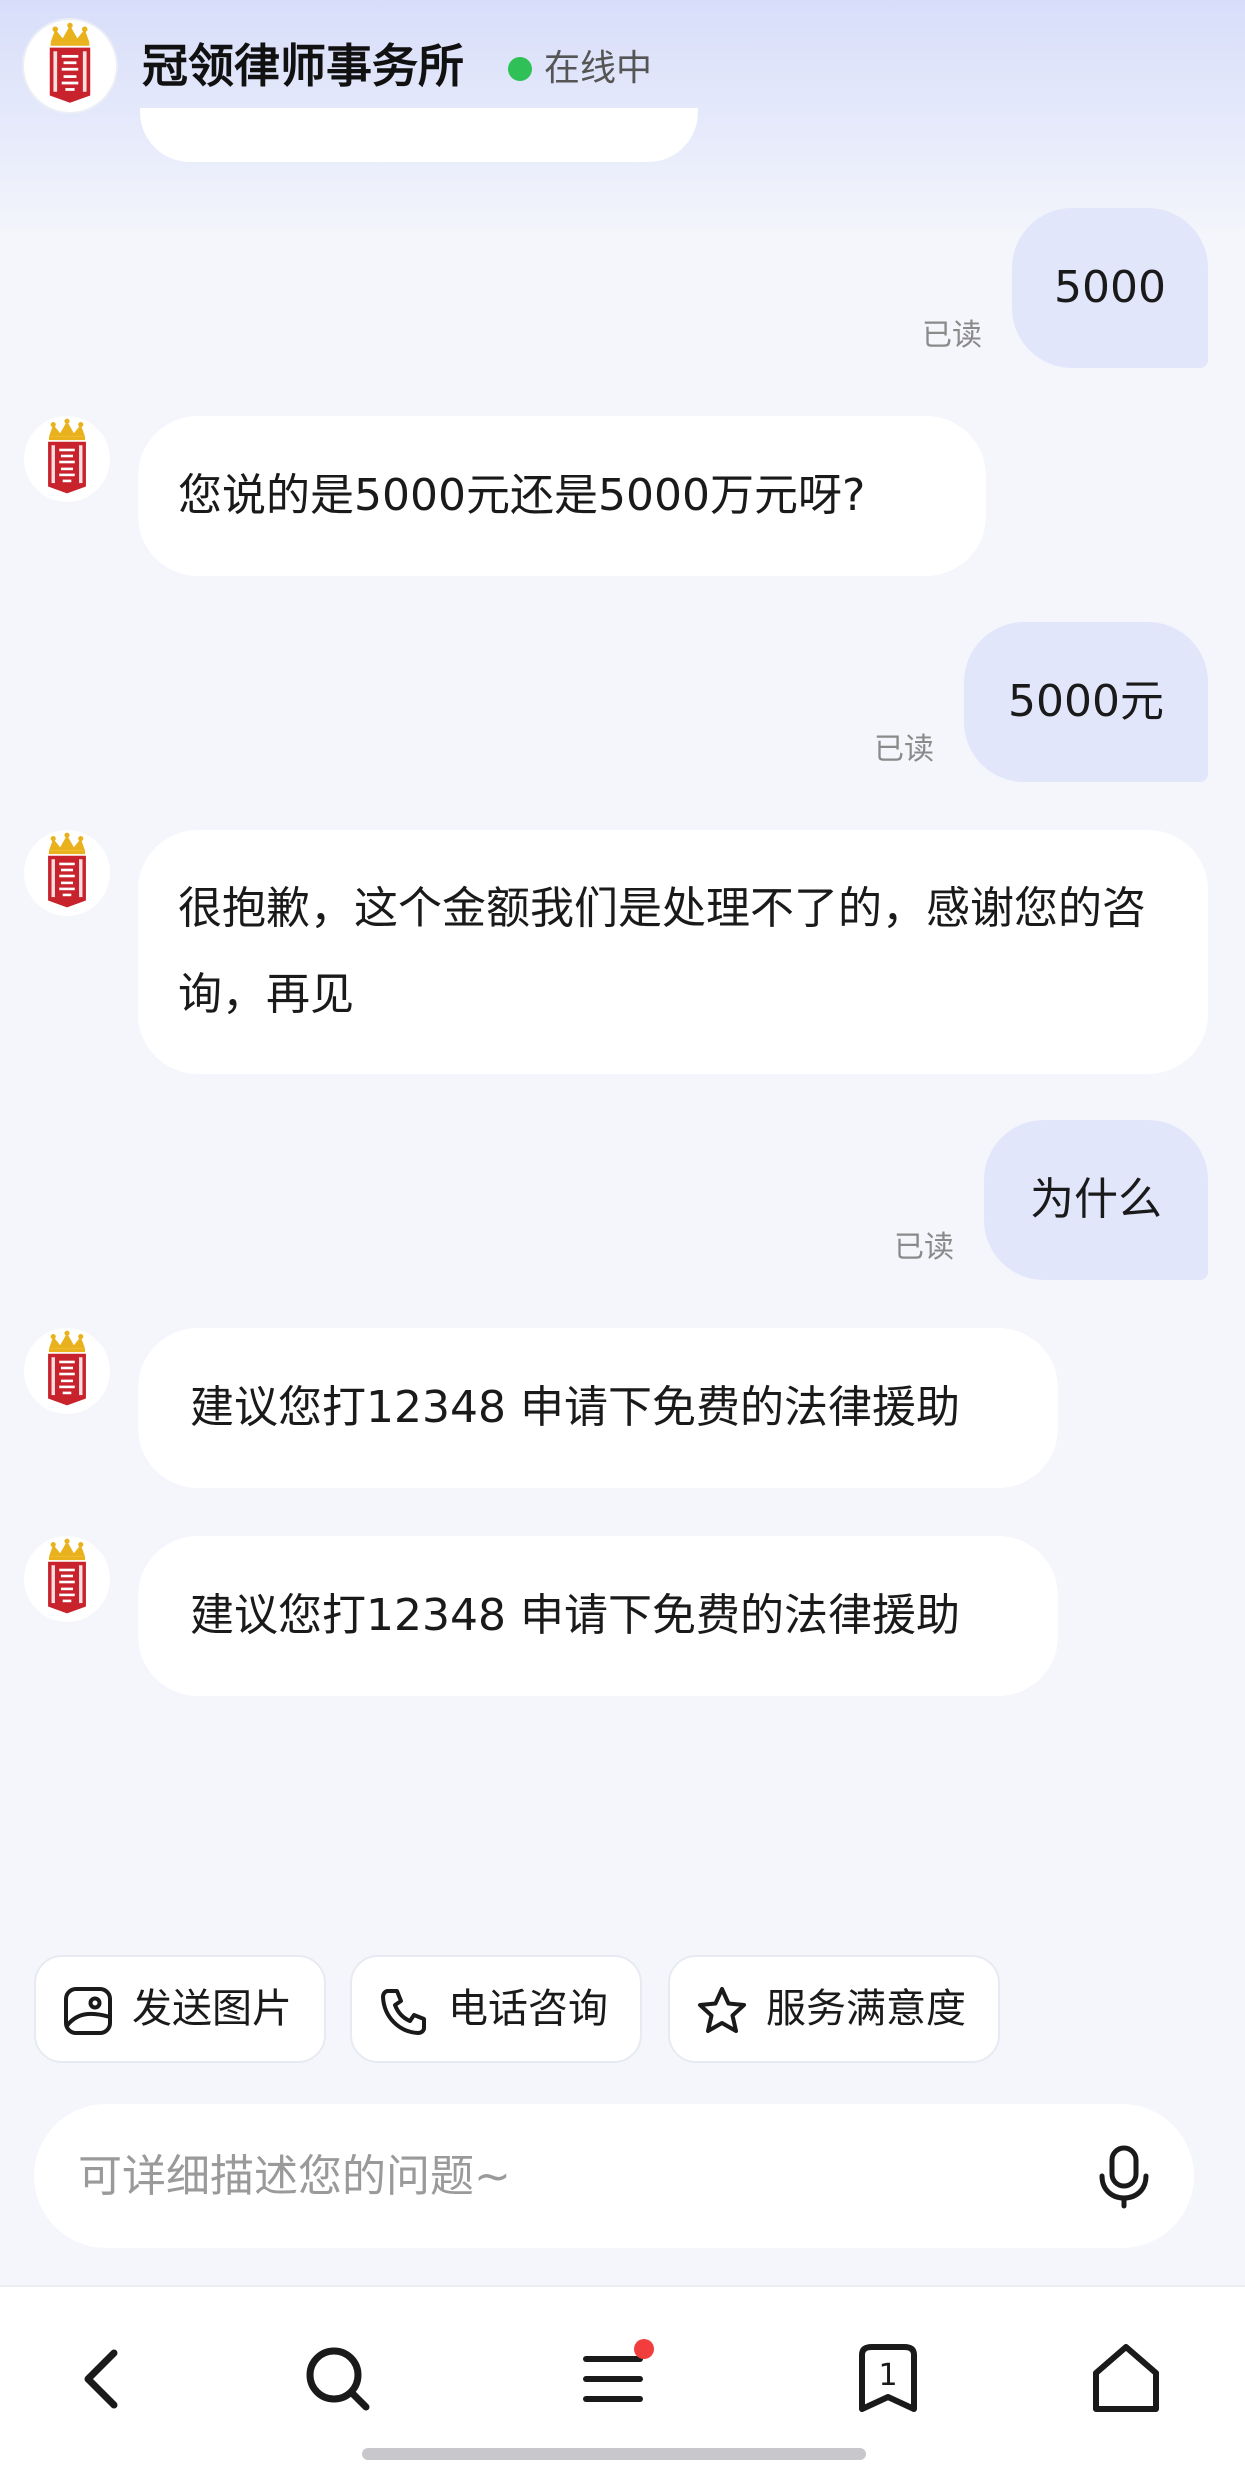 This screenshot has width=1245, height=2466. What do you see at coordinates (522, 495) in the screenshot?
I see `message-text: 您说的是5000元还是5000万元呀?` at bounding box center [522, 495].